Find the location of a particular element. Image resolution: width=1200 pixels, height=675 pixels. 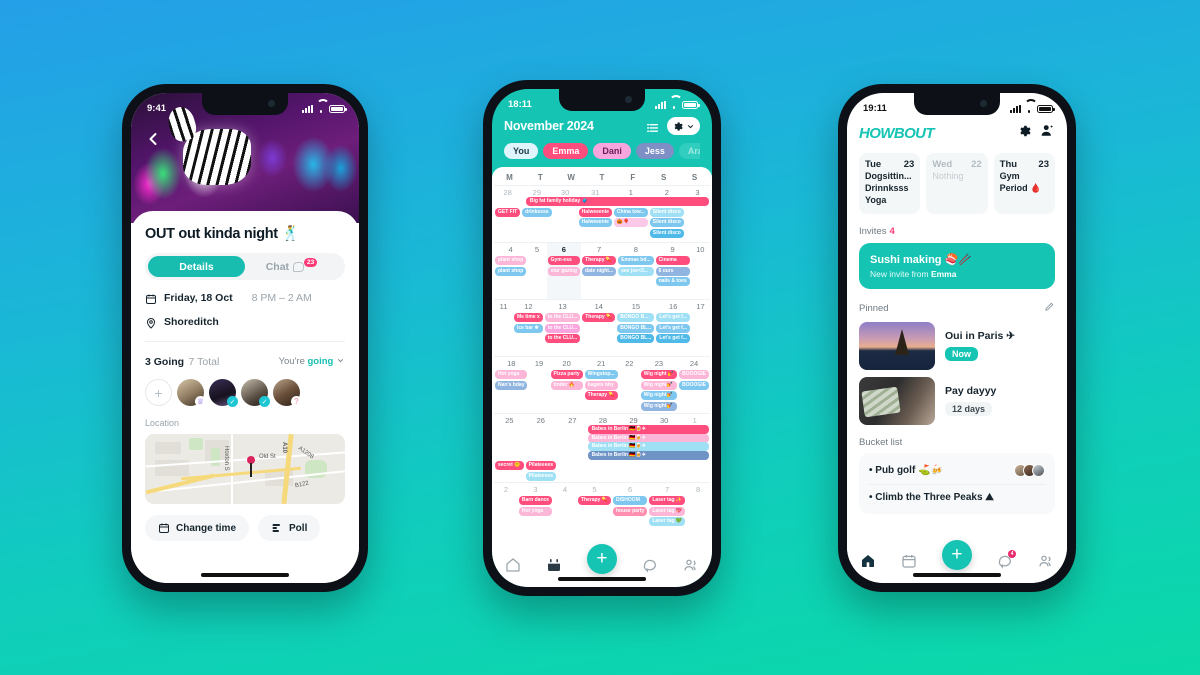

calendar-day-cell: 18 Hot yoga Nan's bday is located at coordinates (511, 385).